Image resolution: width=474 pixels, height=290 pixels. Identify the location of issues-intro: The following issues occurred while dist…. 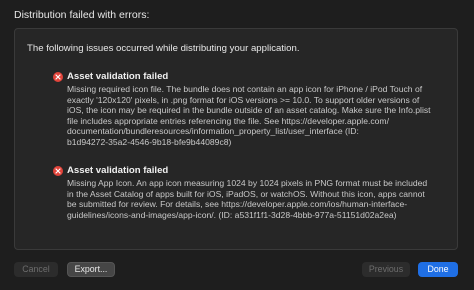
(163, 48).